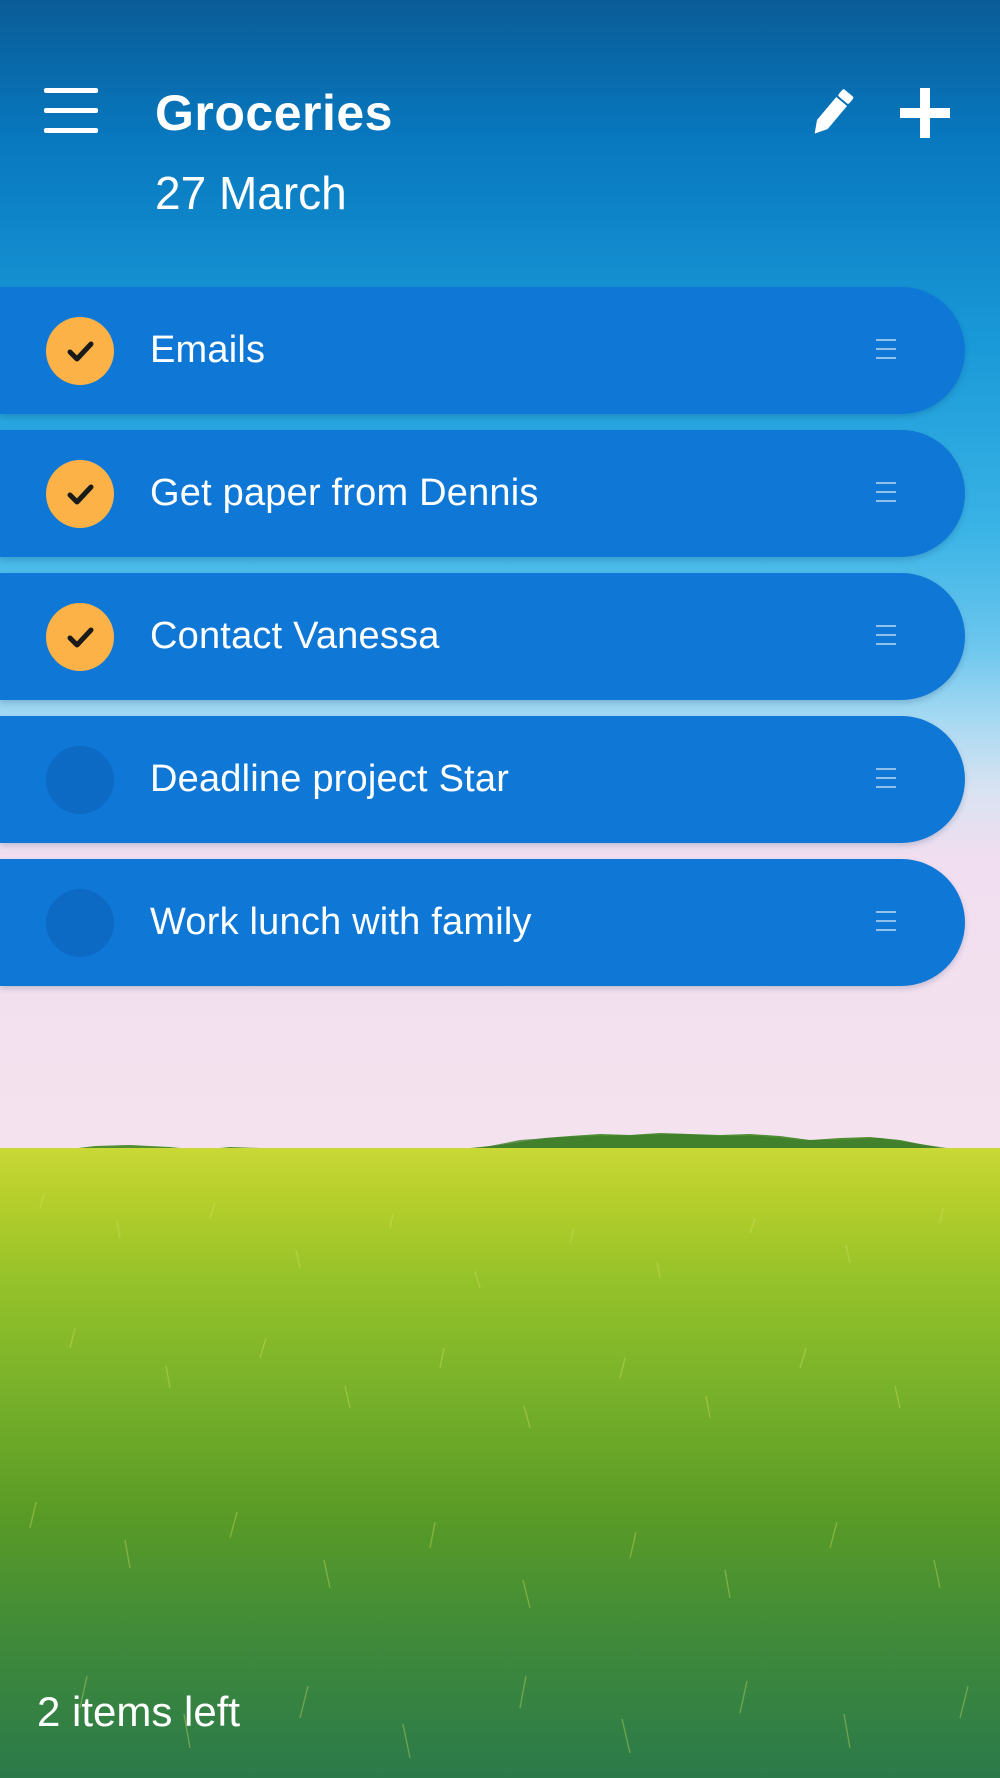 Image resolution: width=1000 pixels, height=1778 pixels. I want to click on task-row: Emails, so click(482, 350).